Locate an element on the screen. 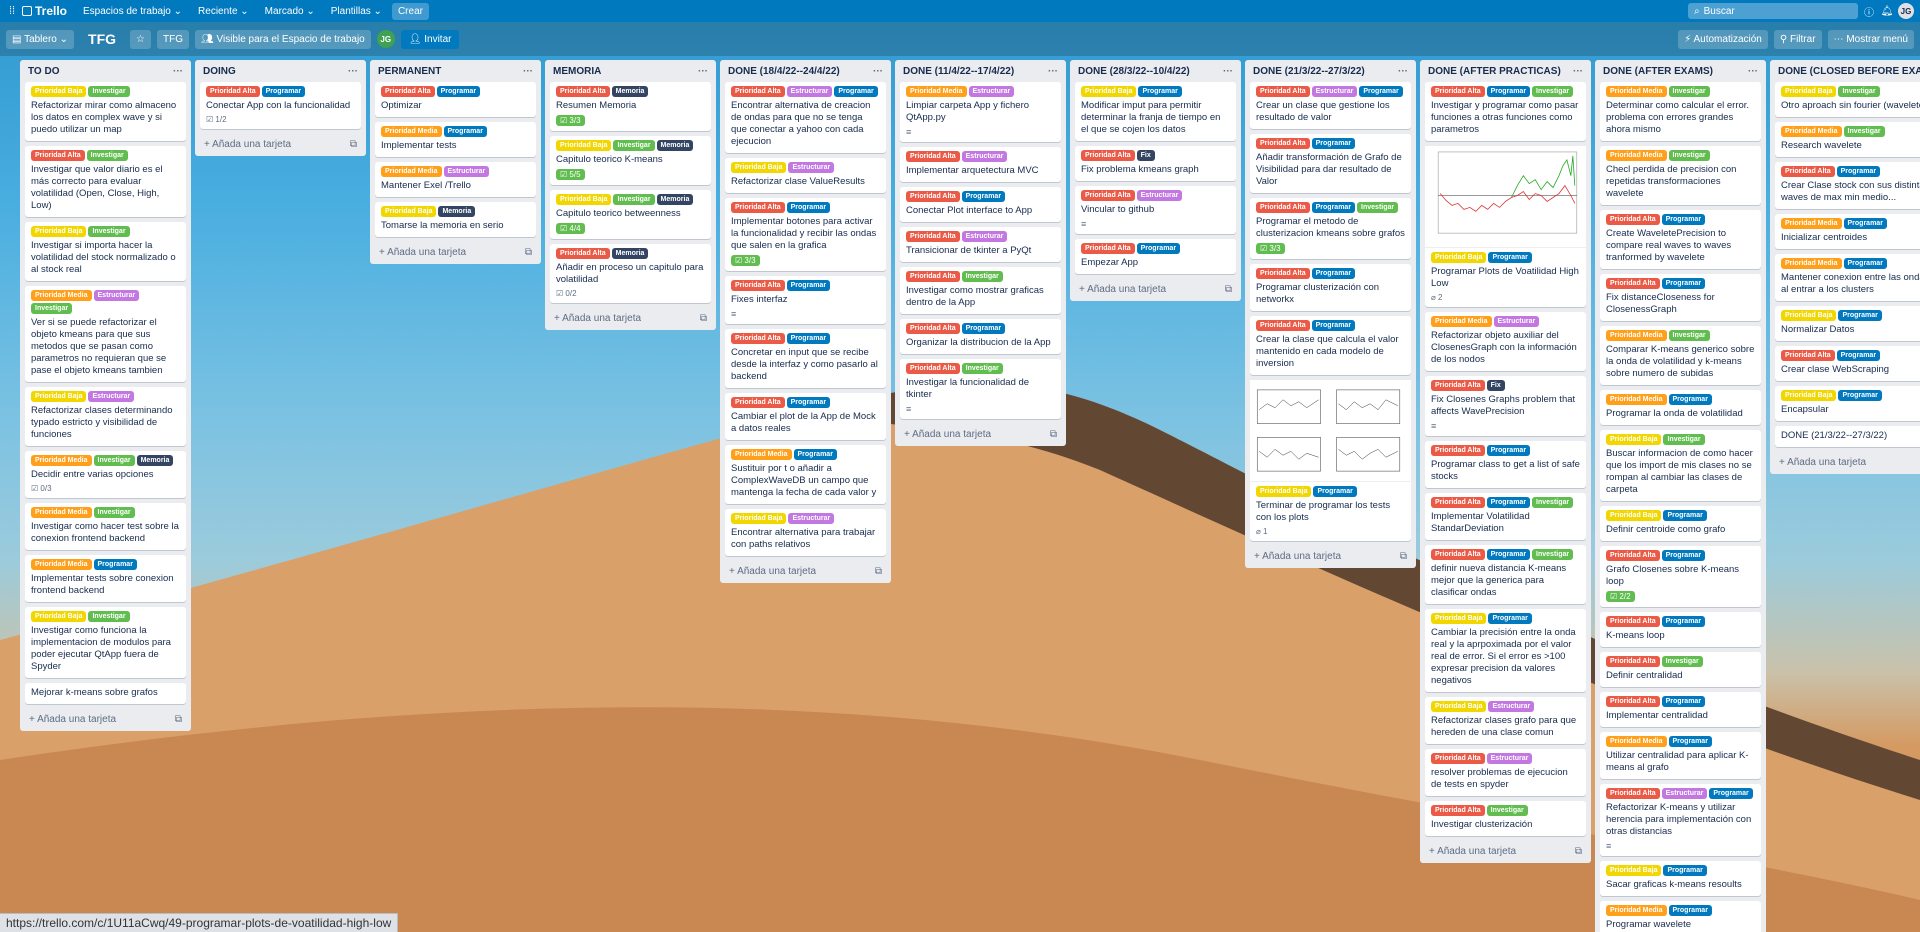 Image resolution: width=1920 pixels, height=932 pixels. trello-logo: Trello is located at coordinates (44, 11).